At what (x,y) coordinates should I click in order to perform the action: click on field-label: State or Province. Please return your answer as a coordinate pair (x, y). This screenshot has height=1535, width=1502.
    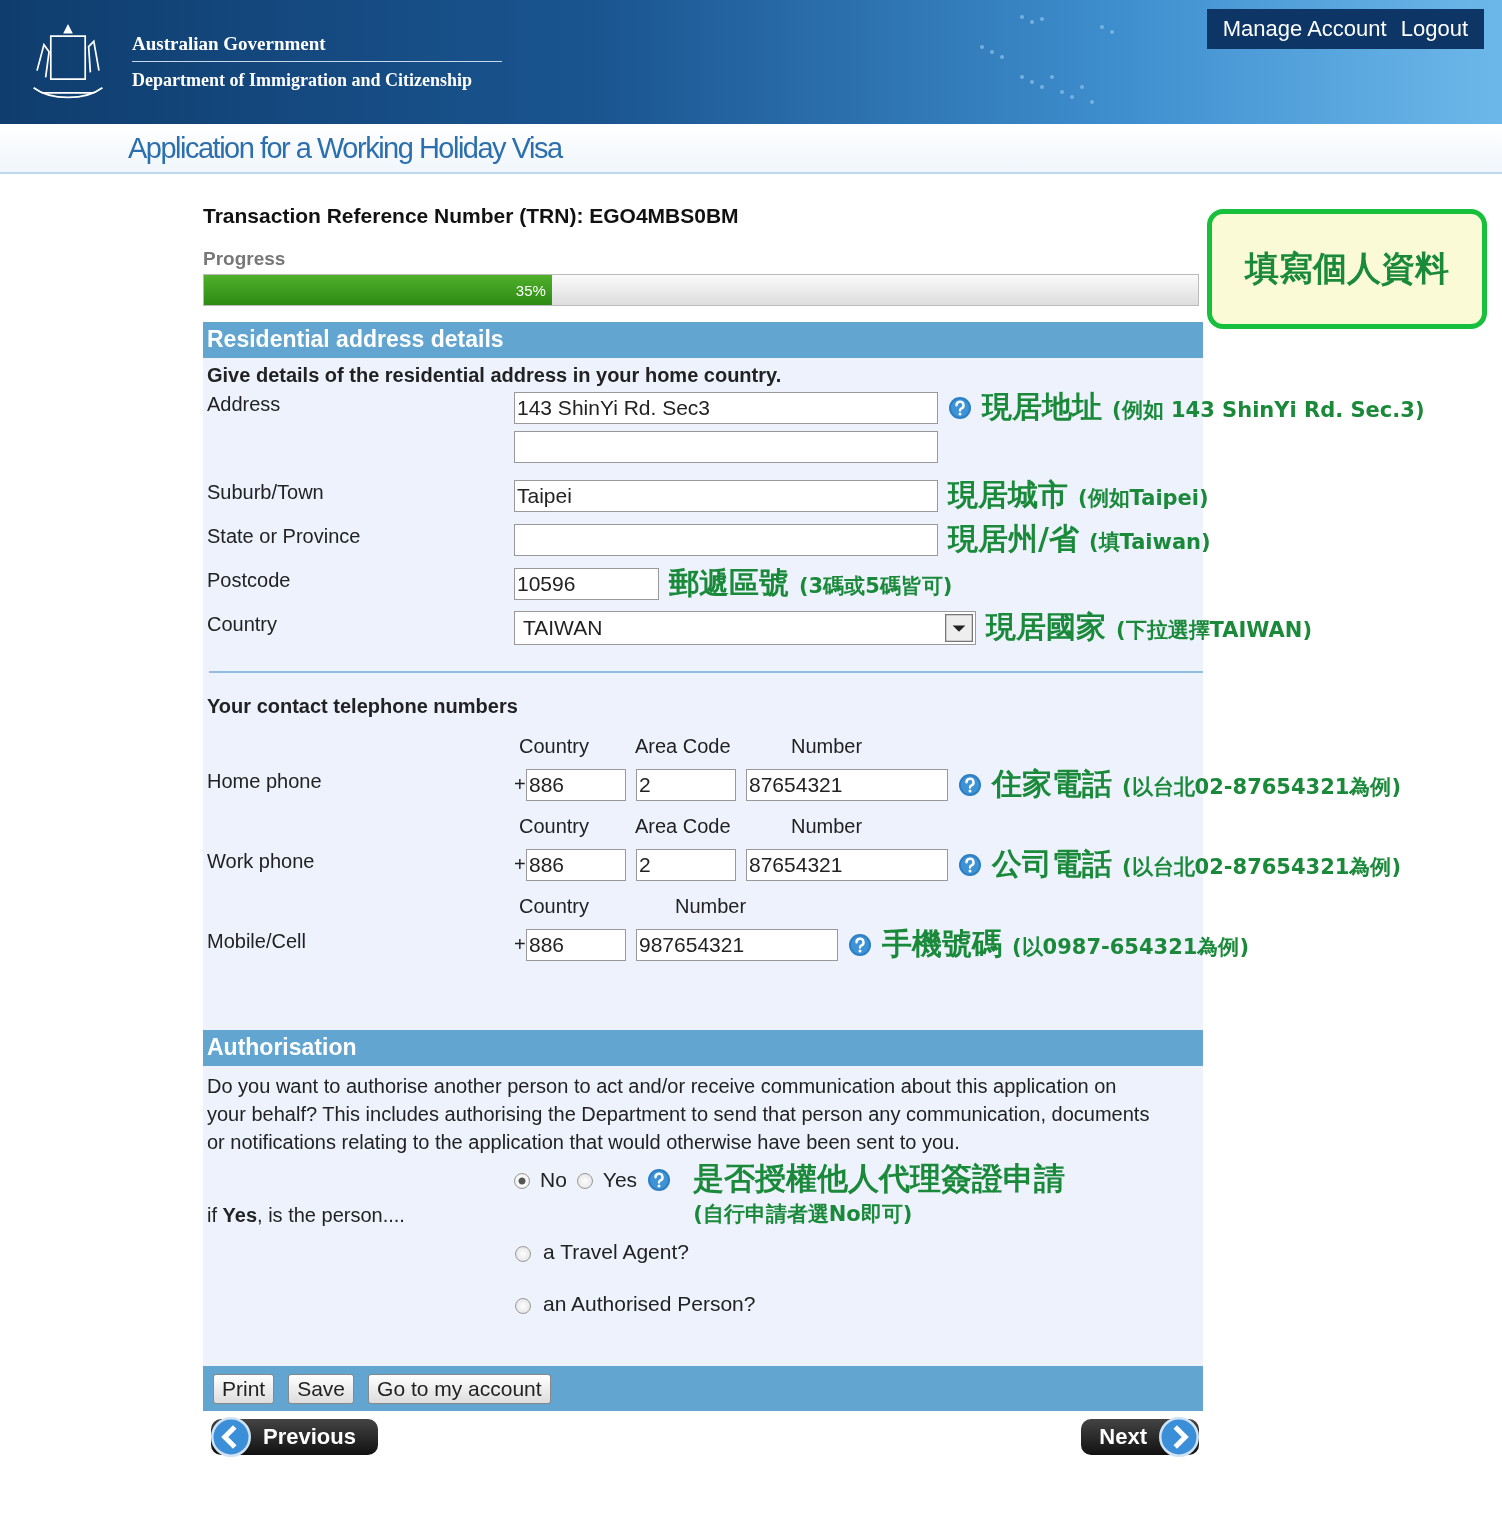
    Looking at the image, I should click on (284, 536).